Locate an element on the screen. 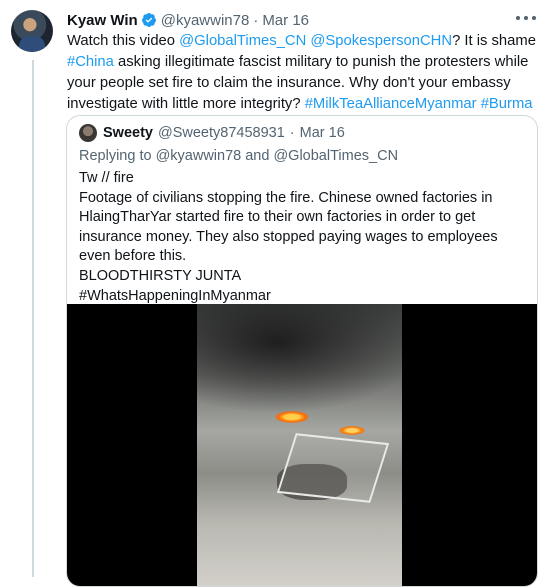 This screenshot has width=550, height=587. quote-header: Sweety @Sweety87458931 · Mar 16 is located at coordinates (212, 133).